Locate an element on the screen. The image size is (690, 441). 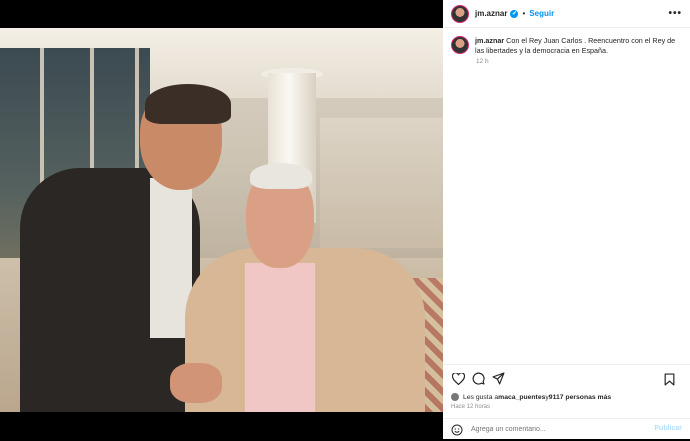
person-right-hair is located at coordinates (281, 176).